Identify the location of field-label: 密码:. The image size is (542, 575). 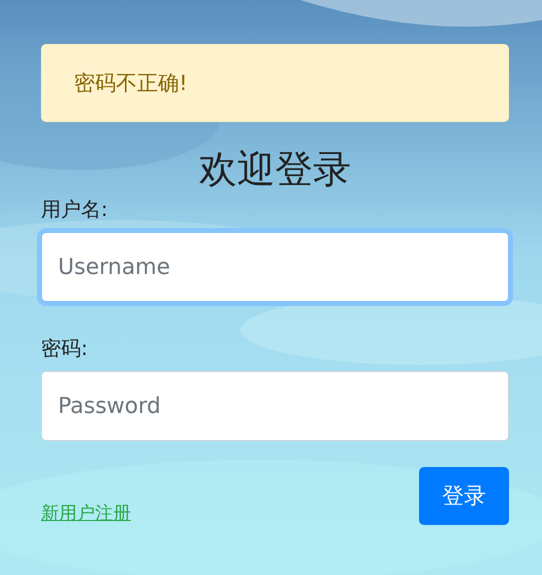
(65, 348).